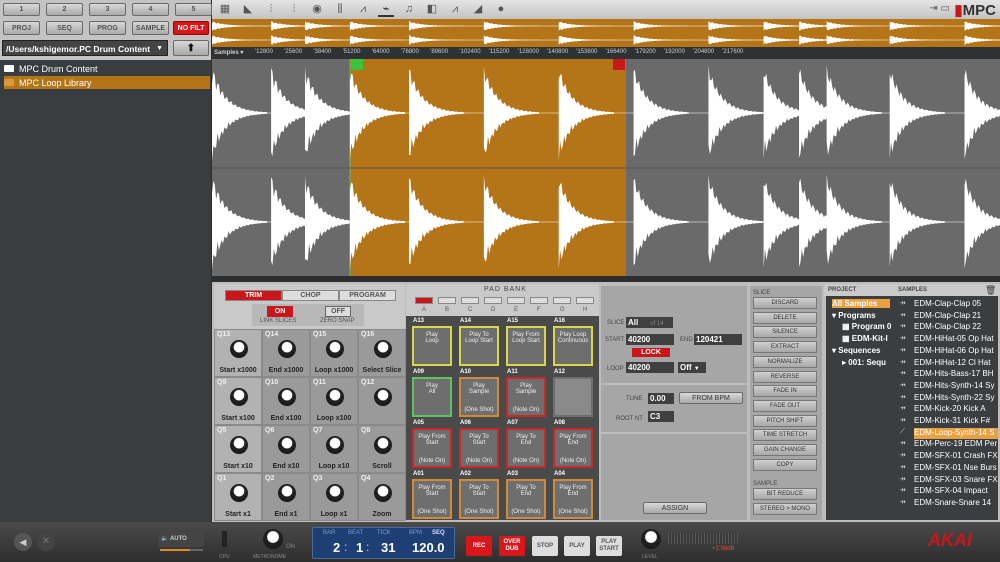 Image resolution: width=1000 pixels, height=562 pixels. Describe the element at coordinates (785, 376) in the screenshot. I see `action-reverse: REVERSE` at that location.